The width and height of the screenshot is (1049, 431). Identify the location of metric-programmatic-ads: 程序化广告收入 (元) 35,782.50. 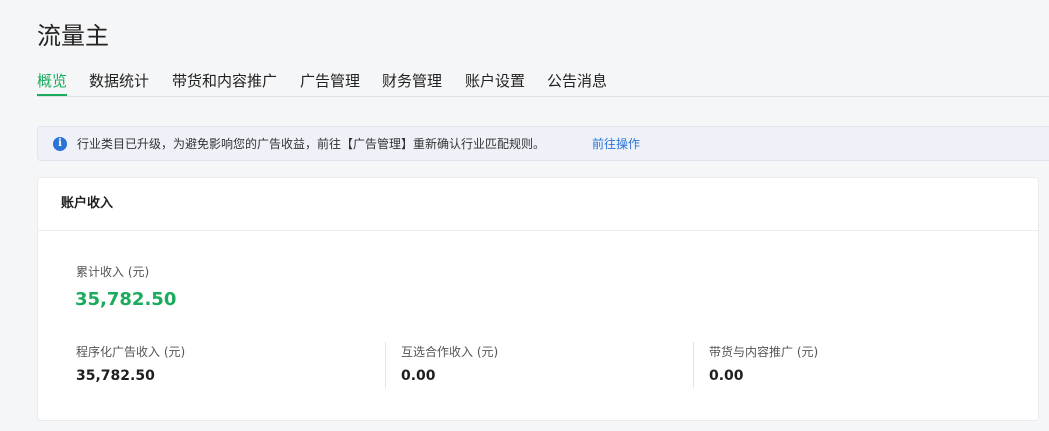
(231, 365).